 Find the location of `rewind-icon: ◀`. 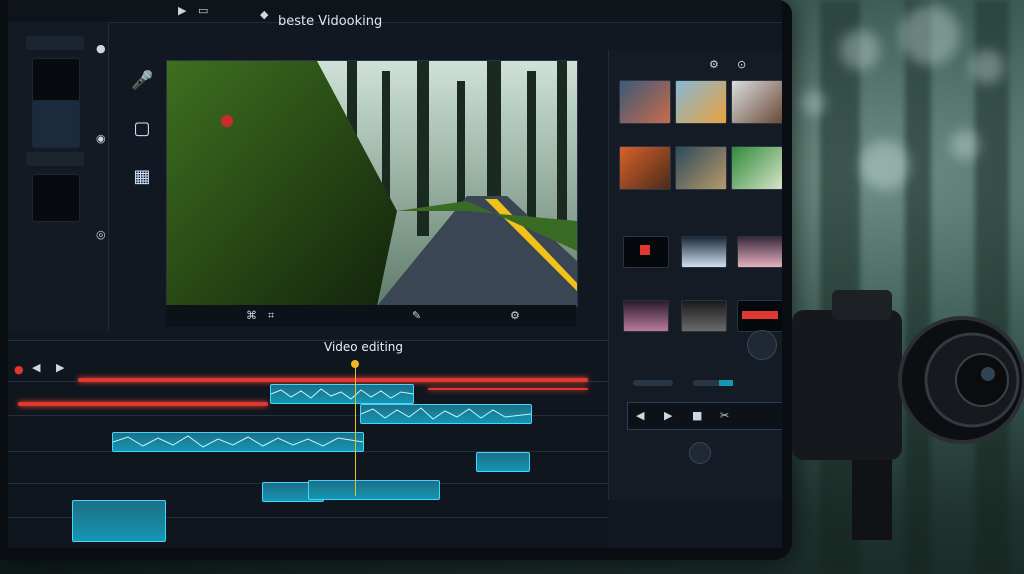

rewind-icon: ◀ is located at coordinates (640, 415).